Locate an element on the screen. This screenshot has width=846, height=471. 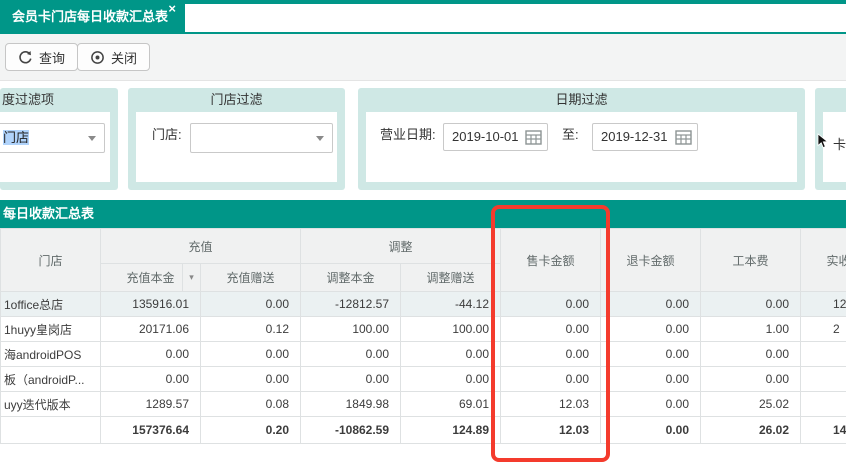
column-menu-button: ▾ is located at coordinates (191, 277).